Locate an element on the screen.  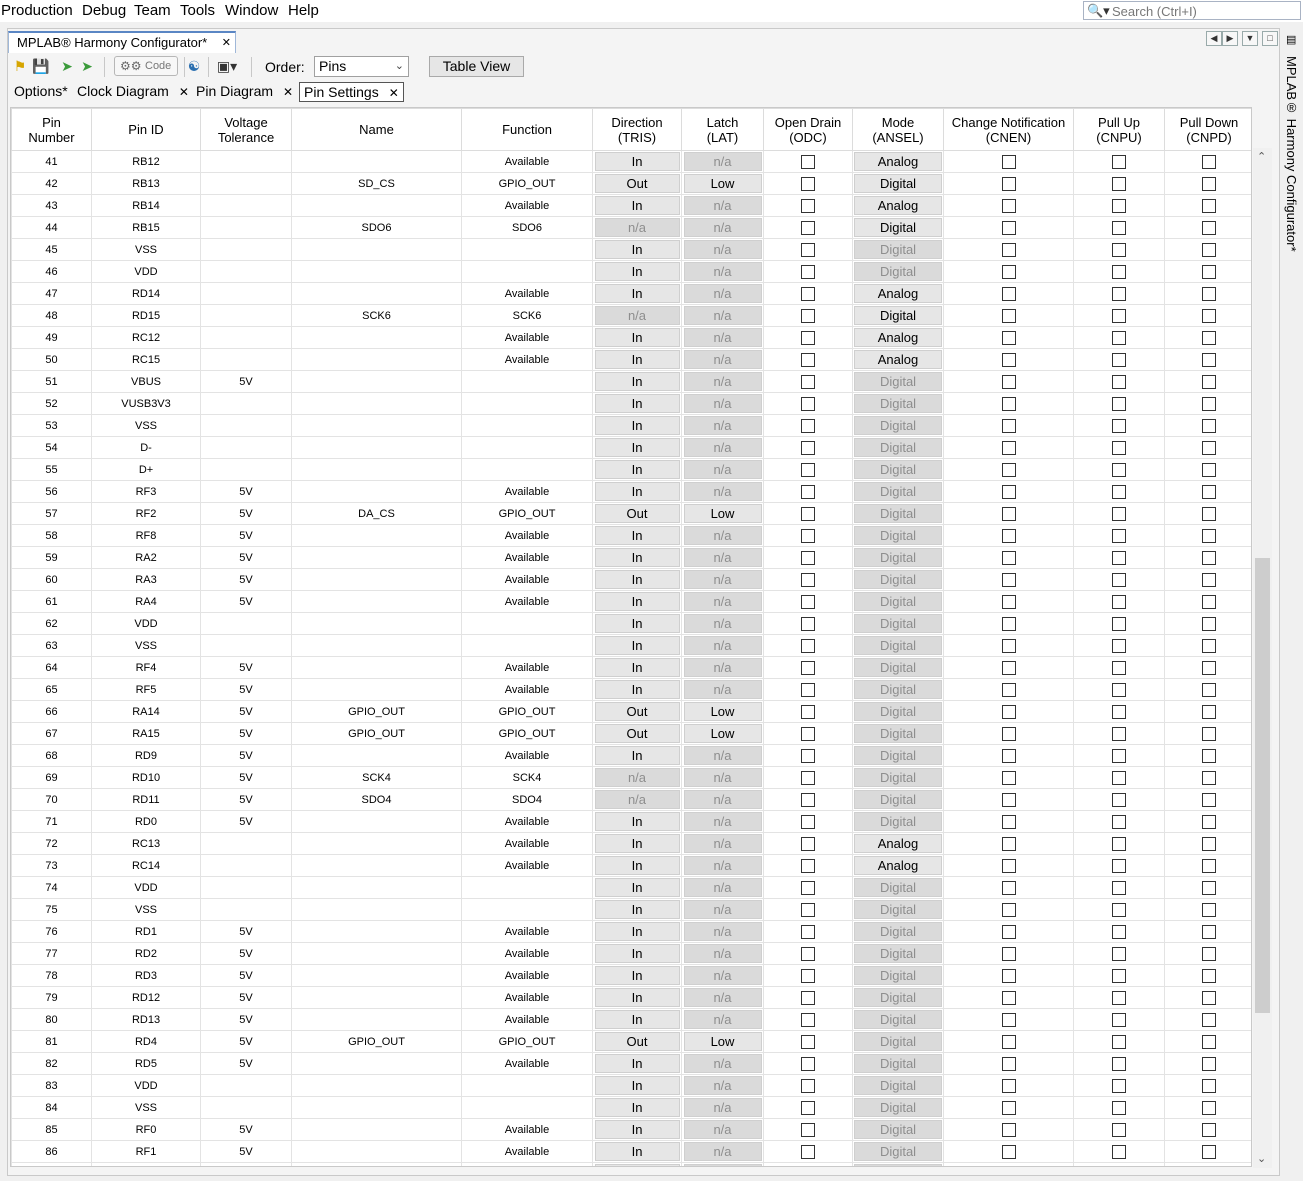
col-header-pull-up: Pull Up (CNPU) is located at coordinates (1119, 129).